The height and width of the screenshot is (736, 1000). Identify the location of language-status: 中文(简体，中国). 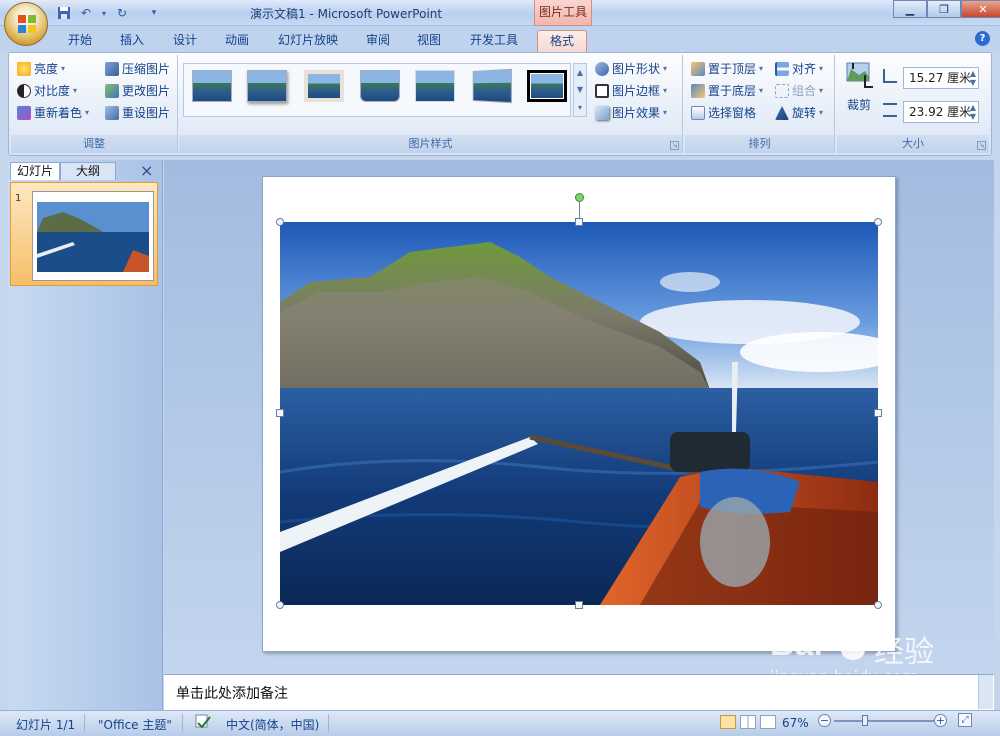
(272, 724).